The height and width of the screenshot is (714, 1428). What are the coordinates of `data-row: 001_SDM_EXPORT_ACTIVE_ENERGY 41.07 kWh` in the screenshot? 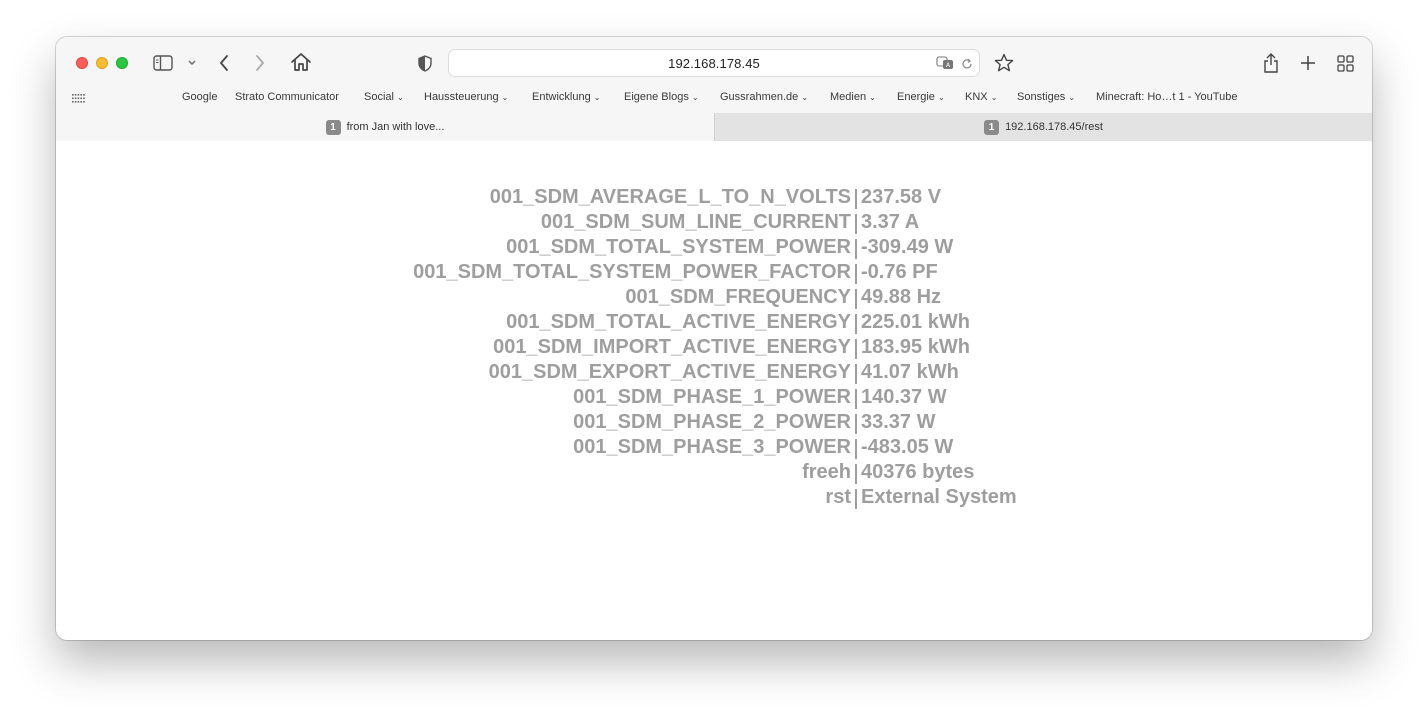 It's located at (714, 373).